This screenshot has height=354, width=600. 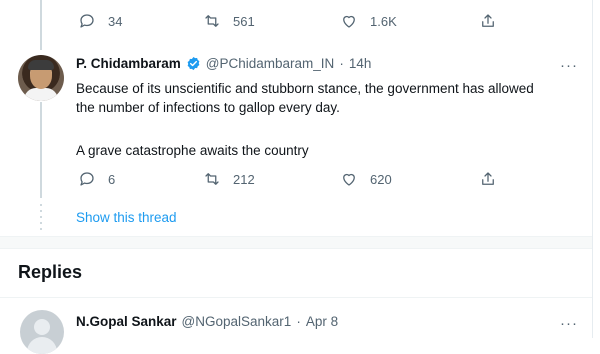 What do you see at coordinates (592, 169) in the screenshot?
I see `column-border` at bounding box center [592, 169].